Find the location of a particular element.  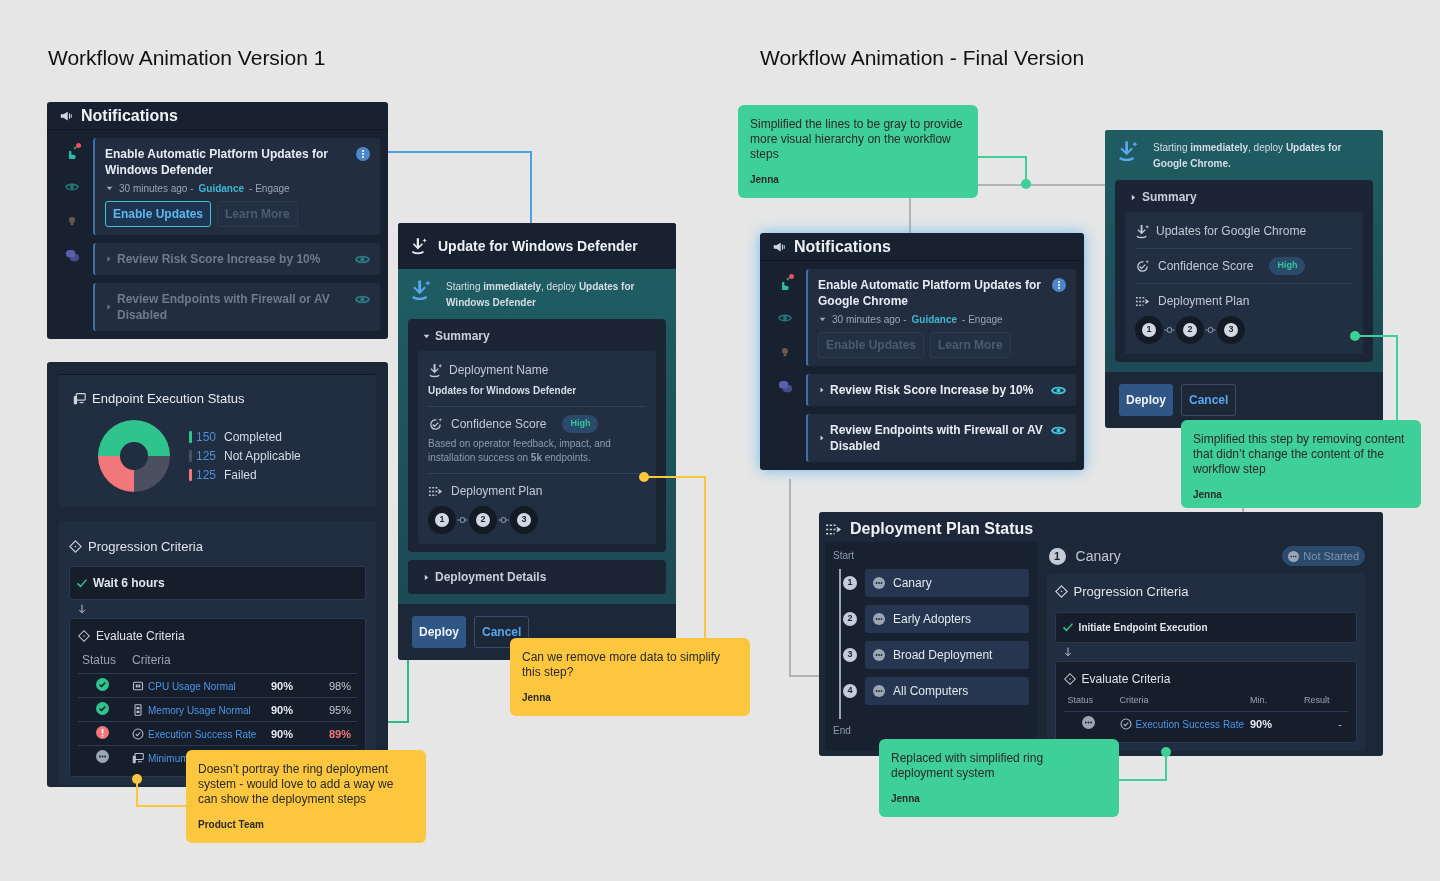

success-status-icon is located at coordinates (102, 684).